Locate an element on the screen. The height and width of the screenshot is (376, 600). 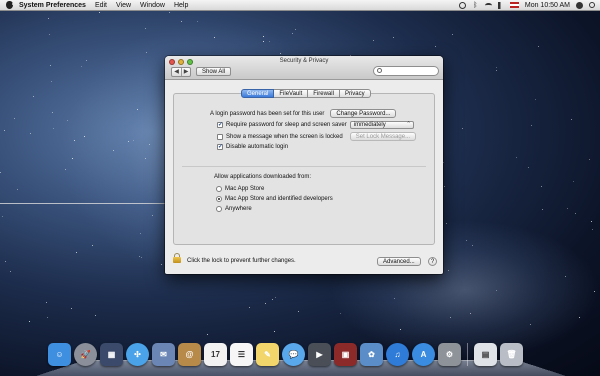
apple-menu-icon is located at coordinates (10, 5).